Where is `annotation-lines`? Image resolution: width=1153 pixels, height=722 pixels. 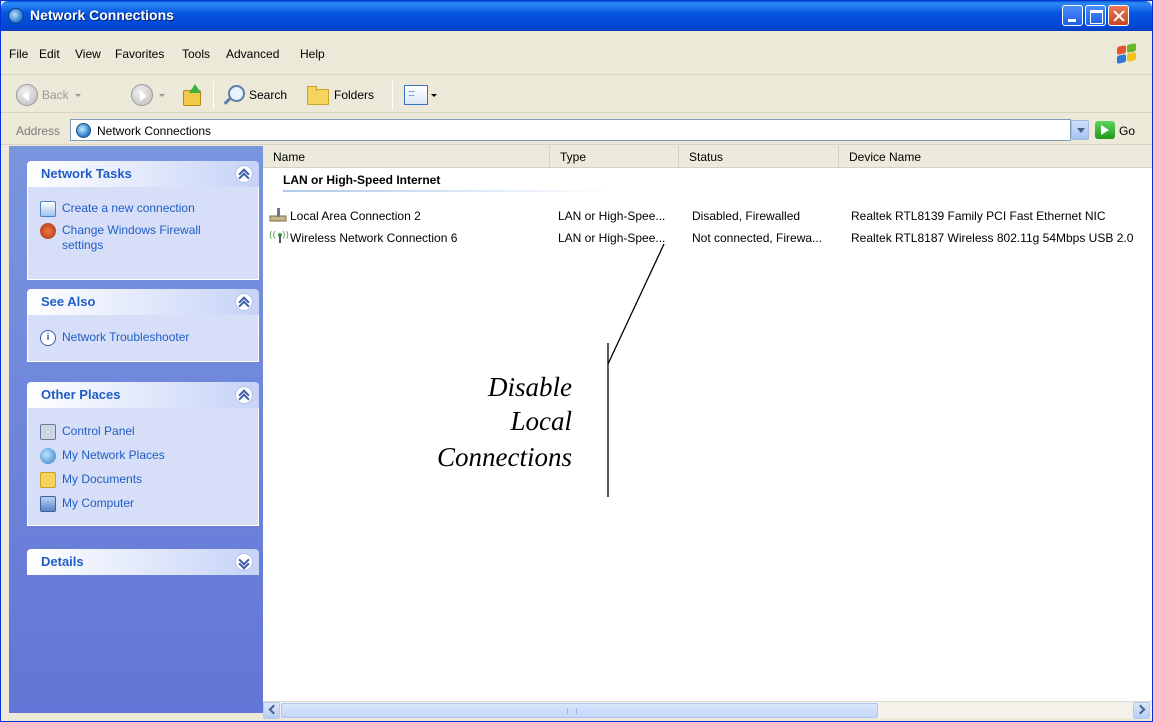
annotation-lines is located at coordinates (636, 370).